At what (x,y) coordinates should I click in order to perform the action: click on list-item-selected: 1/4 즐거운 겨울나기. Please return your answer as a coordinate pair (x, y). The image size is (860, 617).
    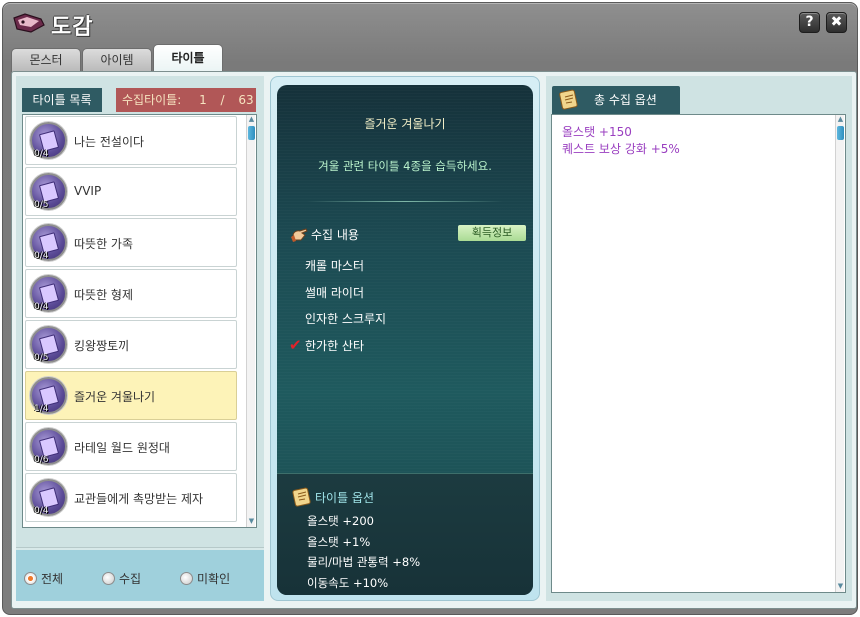
    Looking at the image, I should click on (131, 395).